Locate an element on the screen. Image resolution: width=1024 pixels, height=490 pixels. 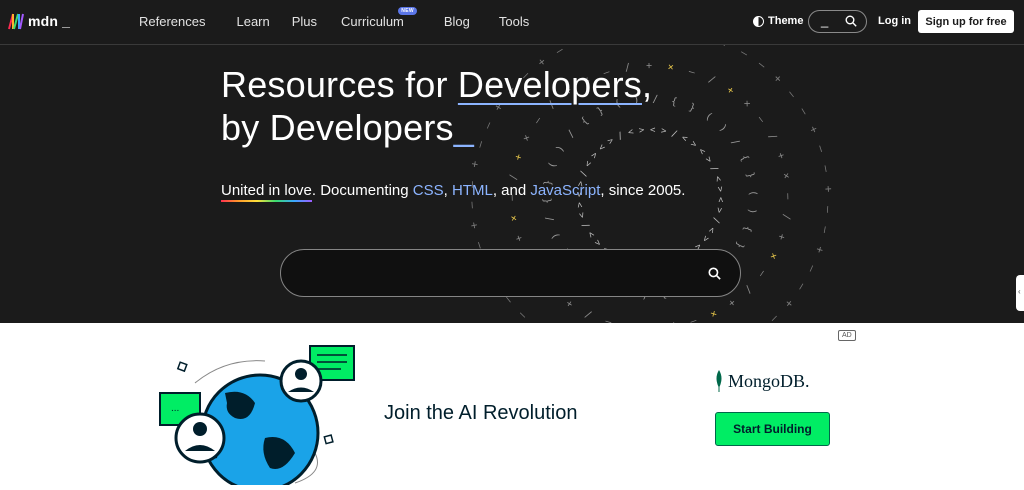
signup-button: Sign up for free is located at coordinates (966, 21).